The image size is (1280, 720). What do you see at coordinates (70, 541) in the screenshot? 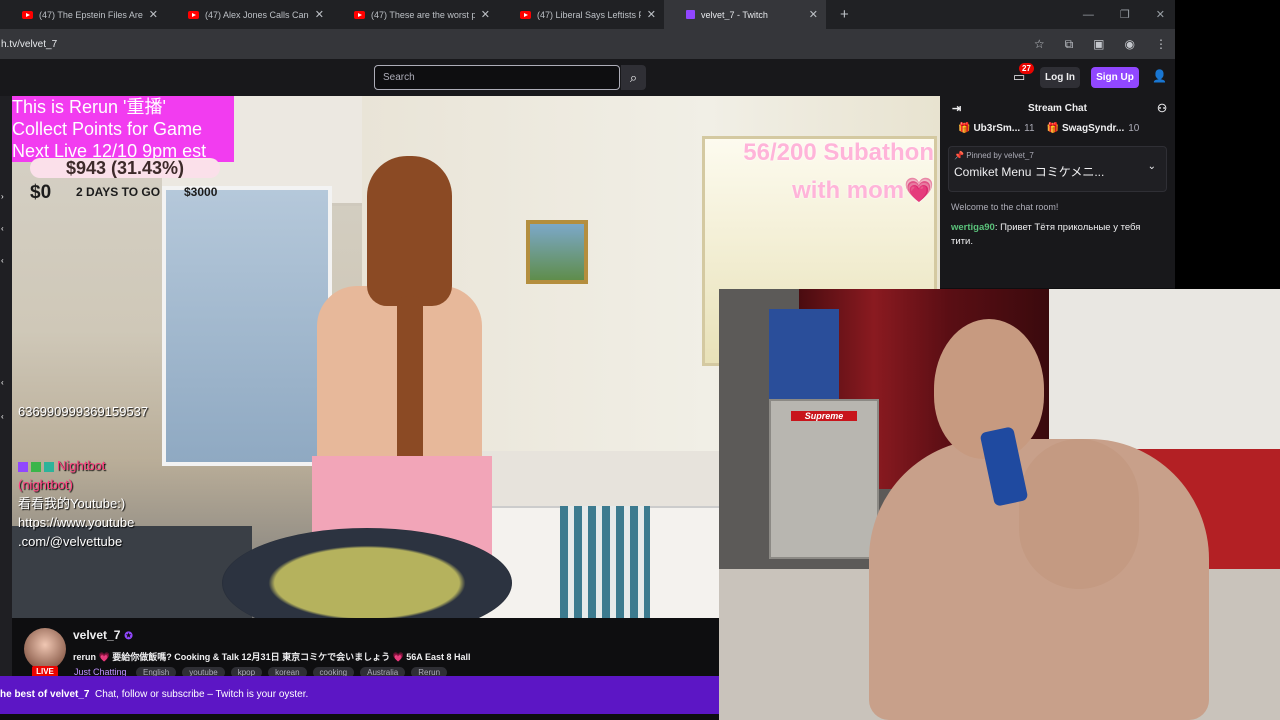
I see `bot-message-line: .com/@velvettube` at bounding box center [70, 541].